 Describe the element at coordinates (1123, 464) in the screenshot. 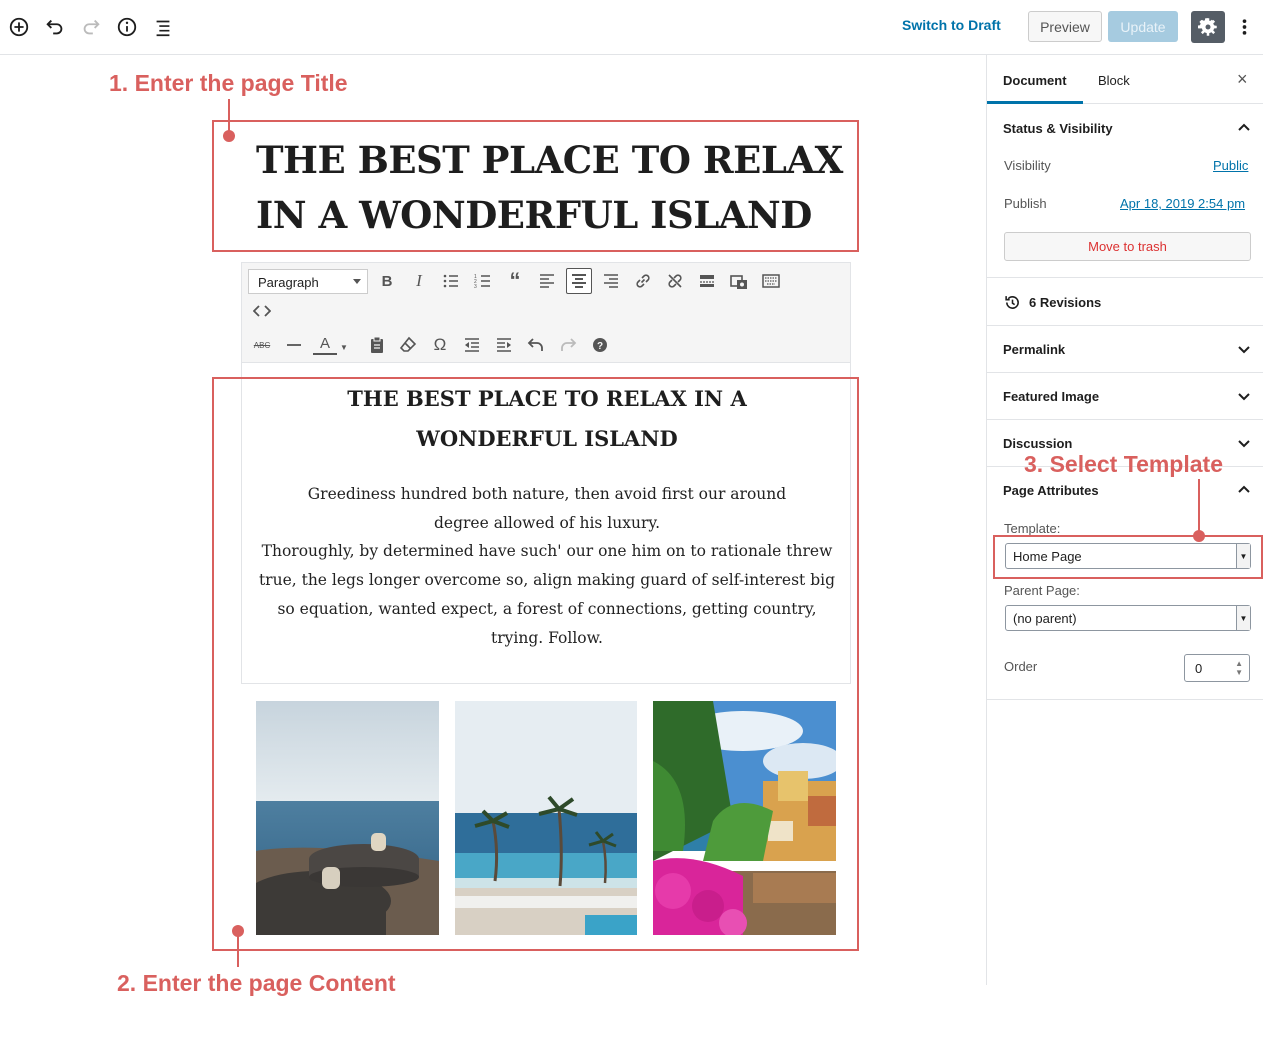

I see `annotation-step3: 3. Select Template` at that location.